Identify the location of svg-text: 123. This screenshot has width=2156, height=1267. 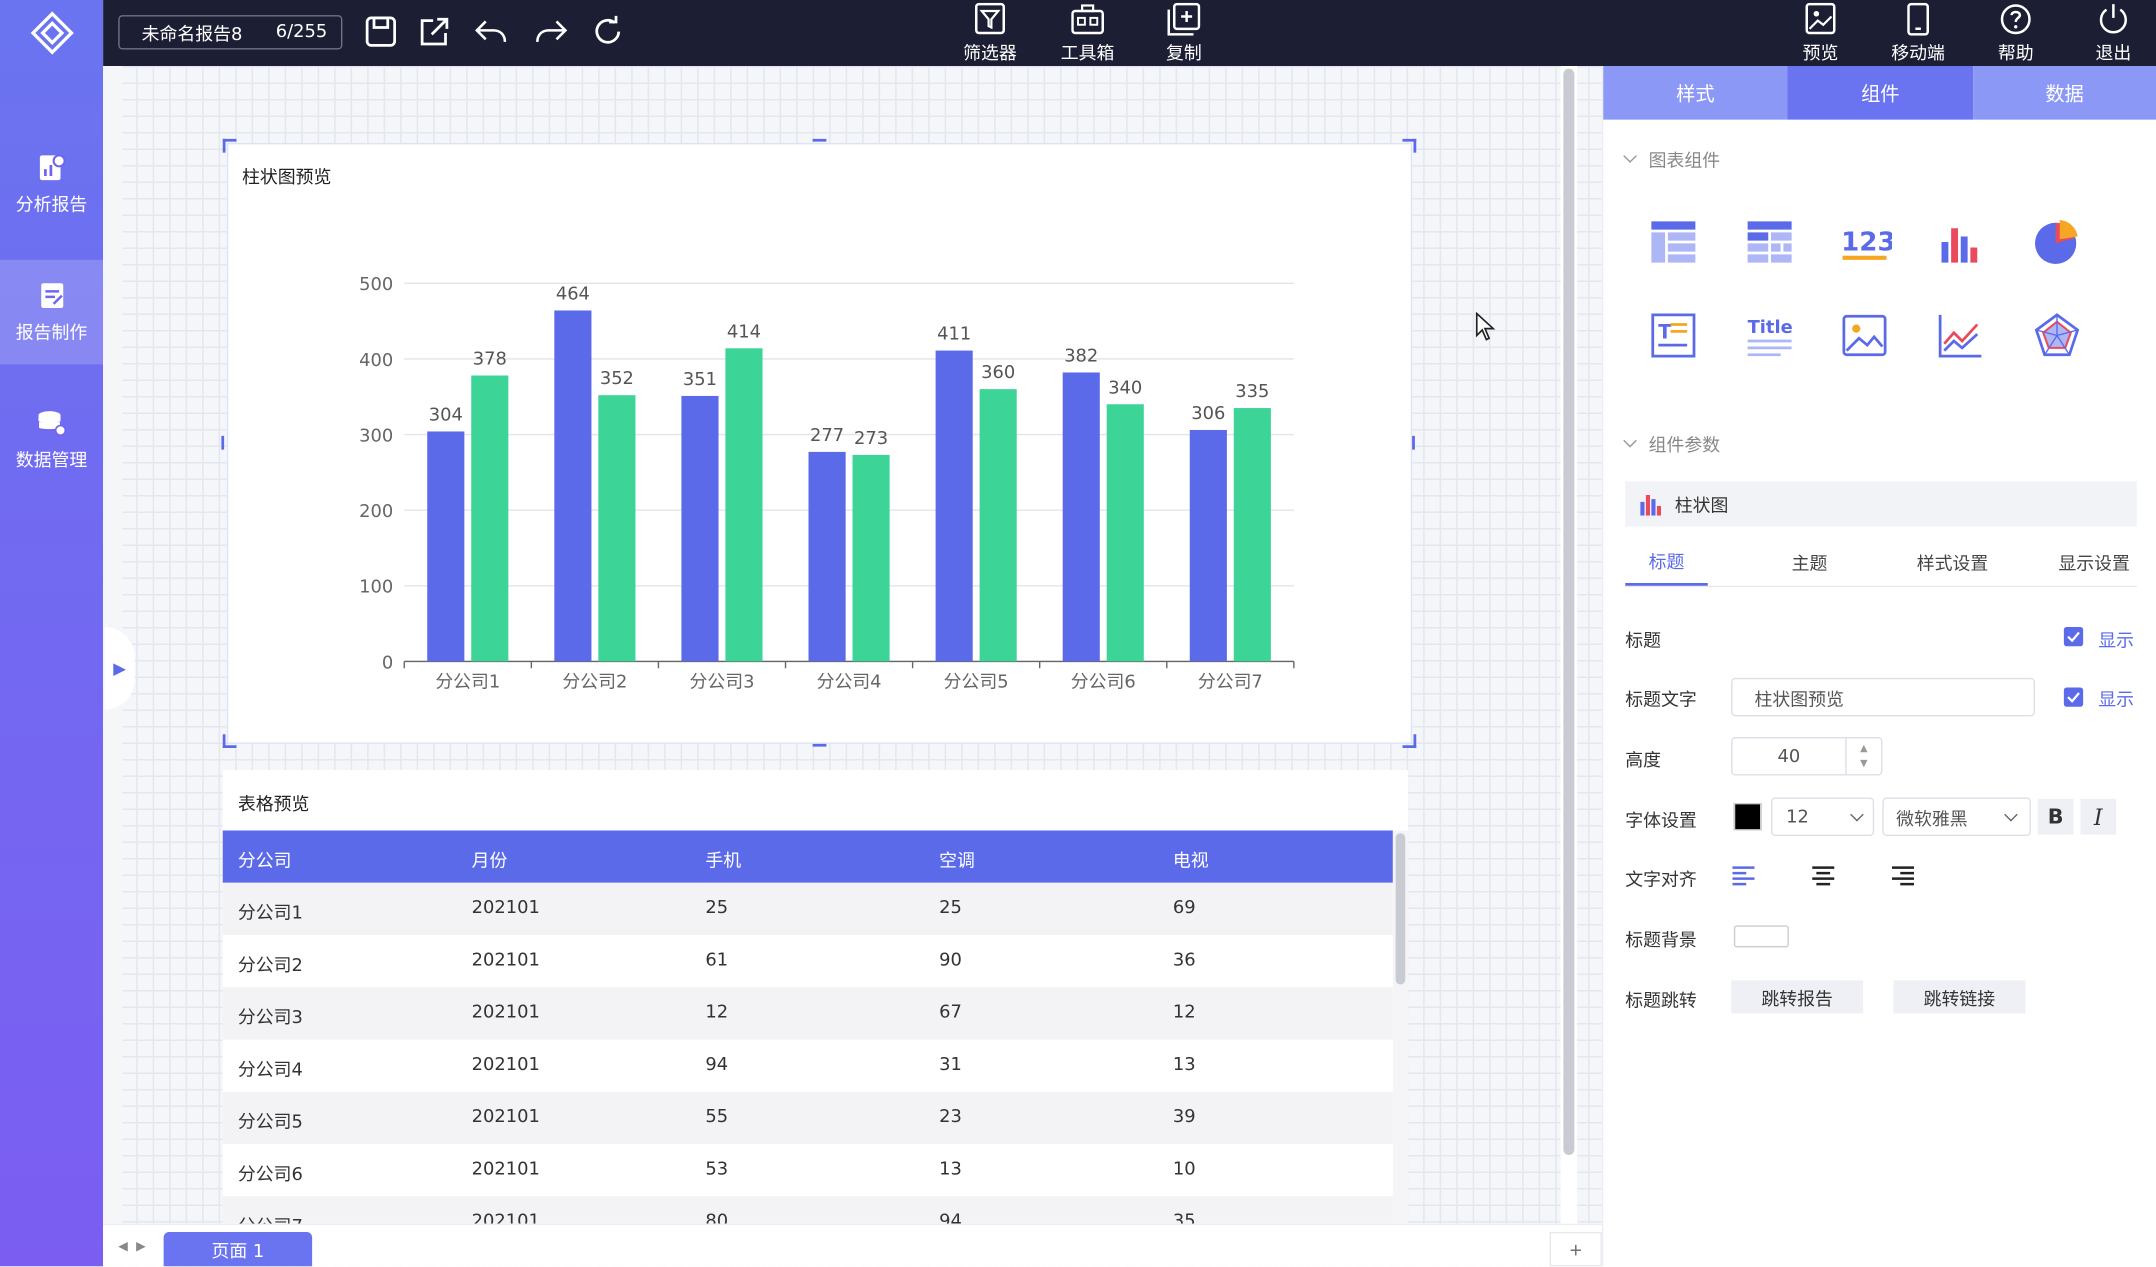
(1866, 242).